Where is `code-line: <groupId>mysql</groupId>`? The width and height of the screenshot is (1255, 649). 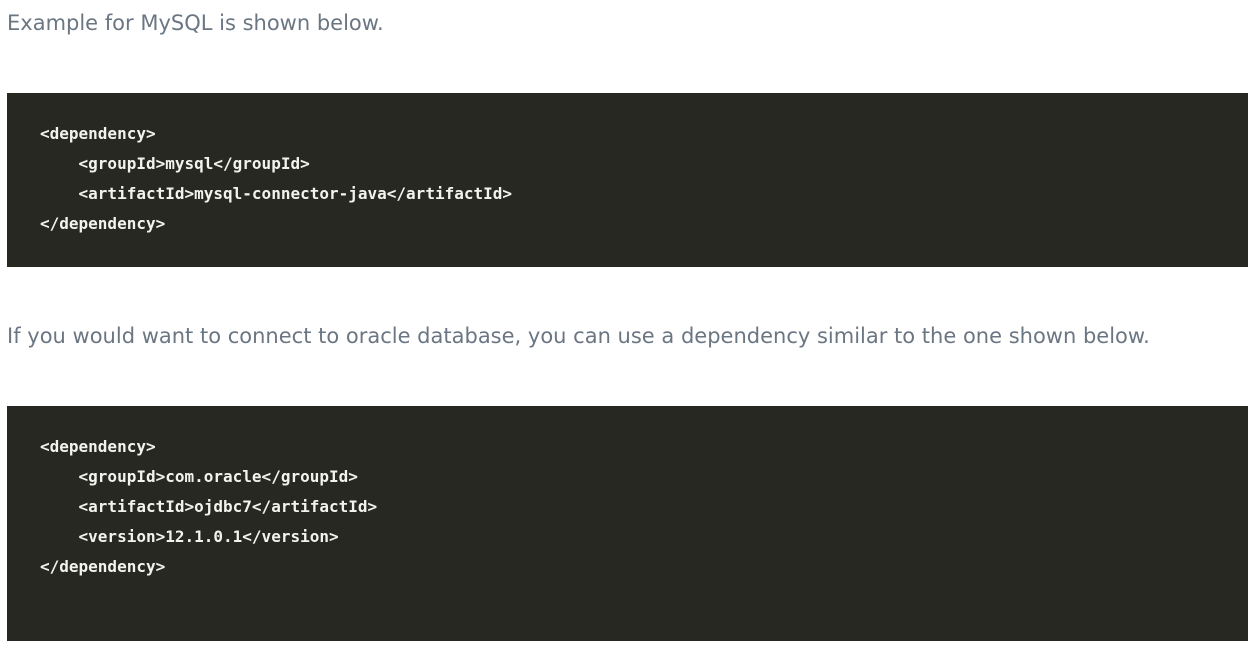 code-line: <groupId>mysql</groupId> is located at coordinates (175, 163).